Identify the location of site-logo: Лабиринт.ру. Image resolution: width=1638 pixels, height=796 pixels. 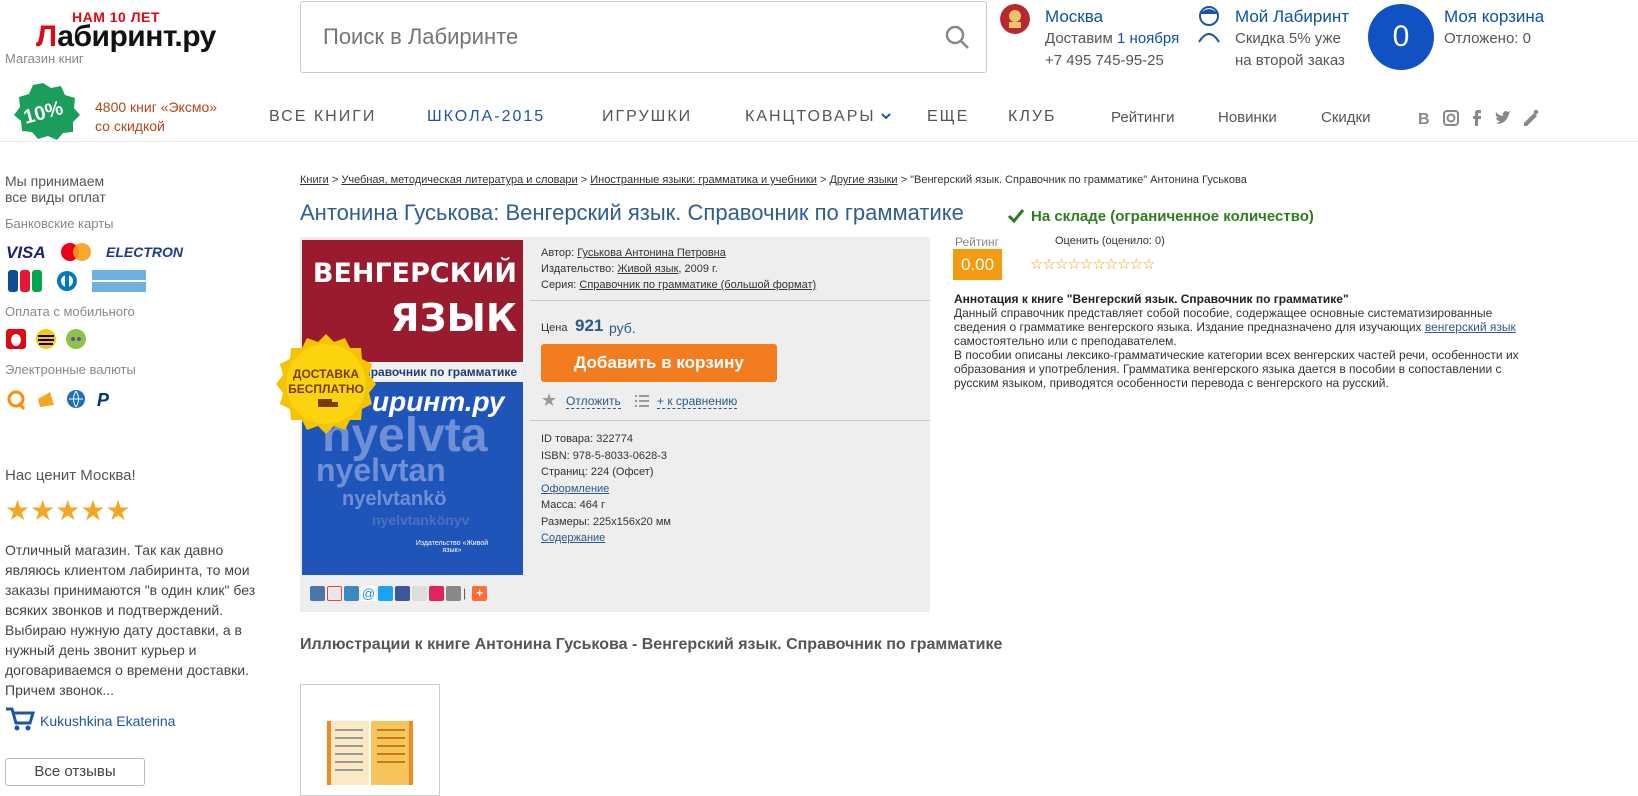
(126, 37).